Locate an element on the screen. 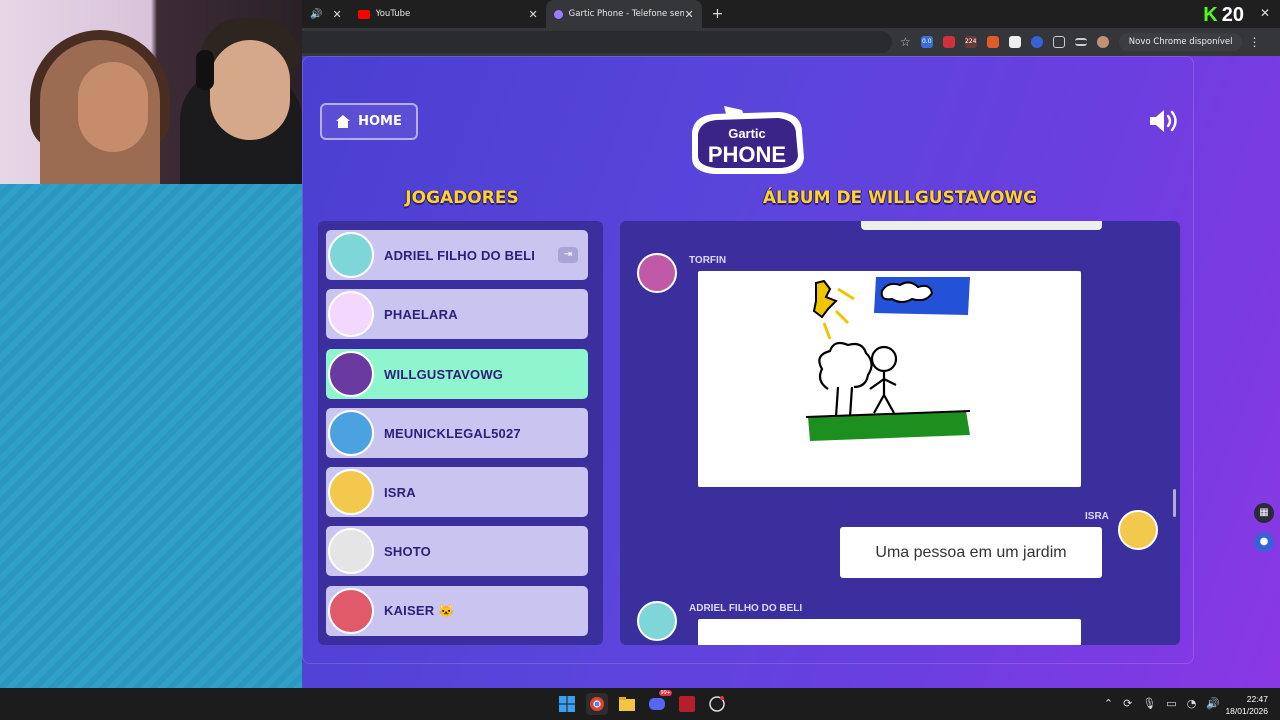 The width and height of the screenshot is (1280, 720). webcam-overlay is located at coordinates (151, 92).